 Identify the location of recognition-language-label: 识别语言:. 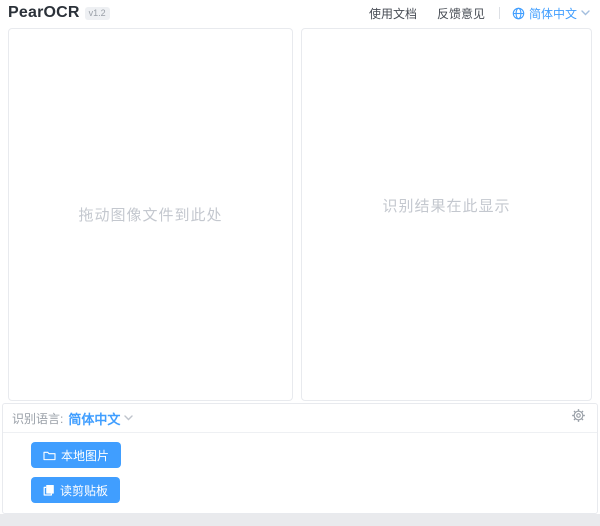
(38, 418).